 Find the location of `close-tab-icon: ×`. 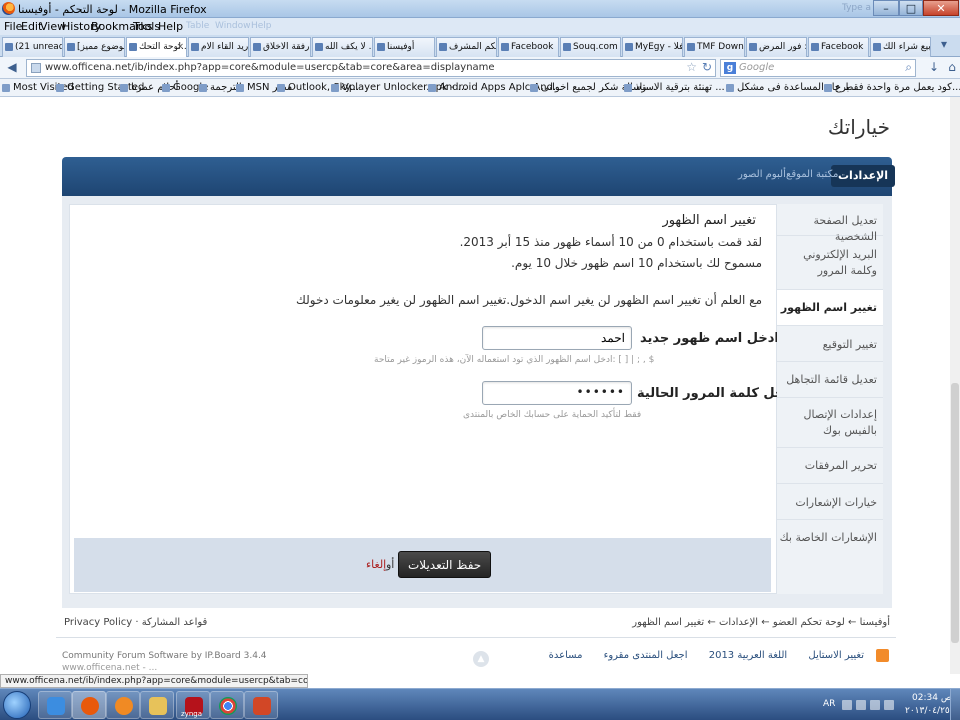

close-tab-icon: × is located at coordinates (180, 47).